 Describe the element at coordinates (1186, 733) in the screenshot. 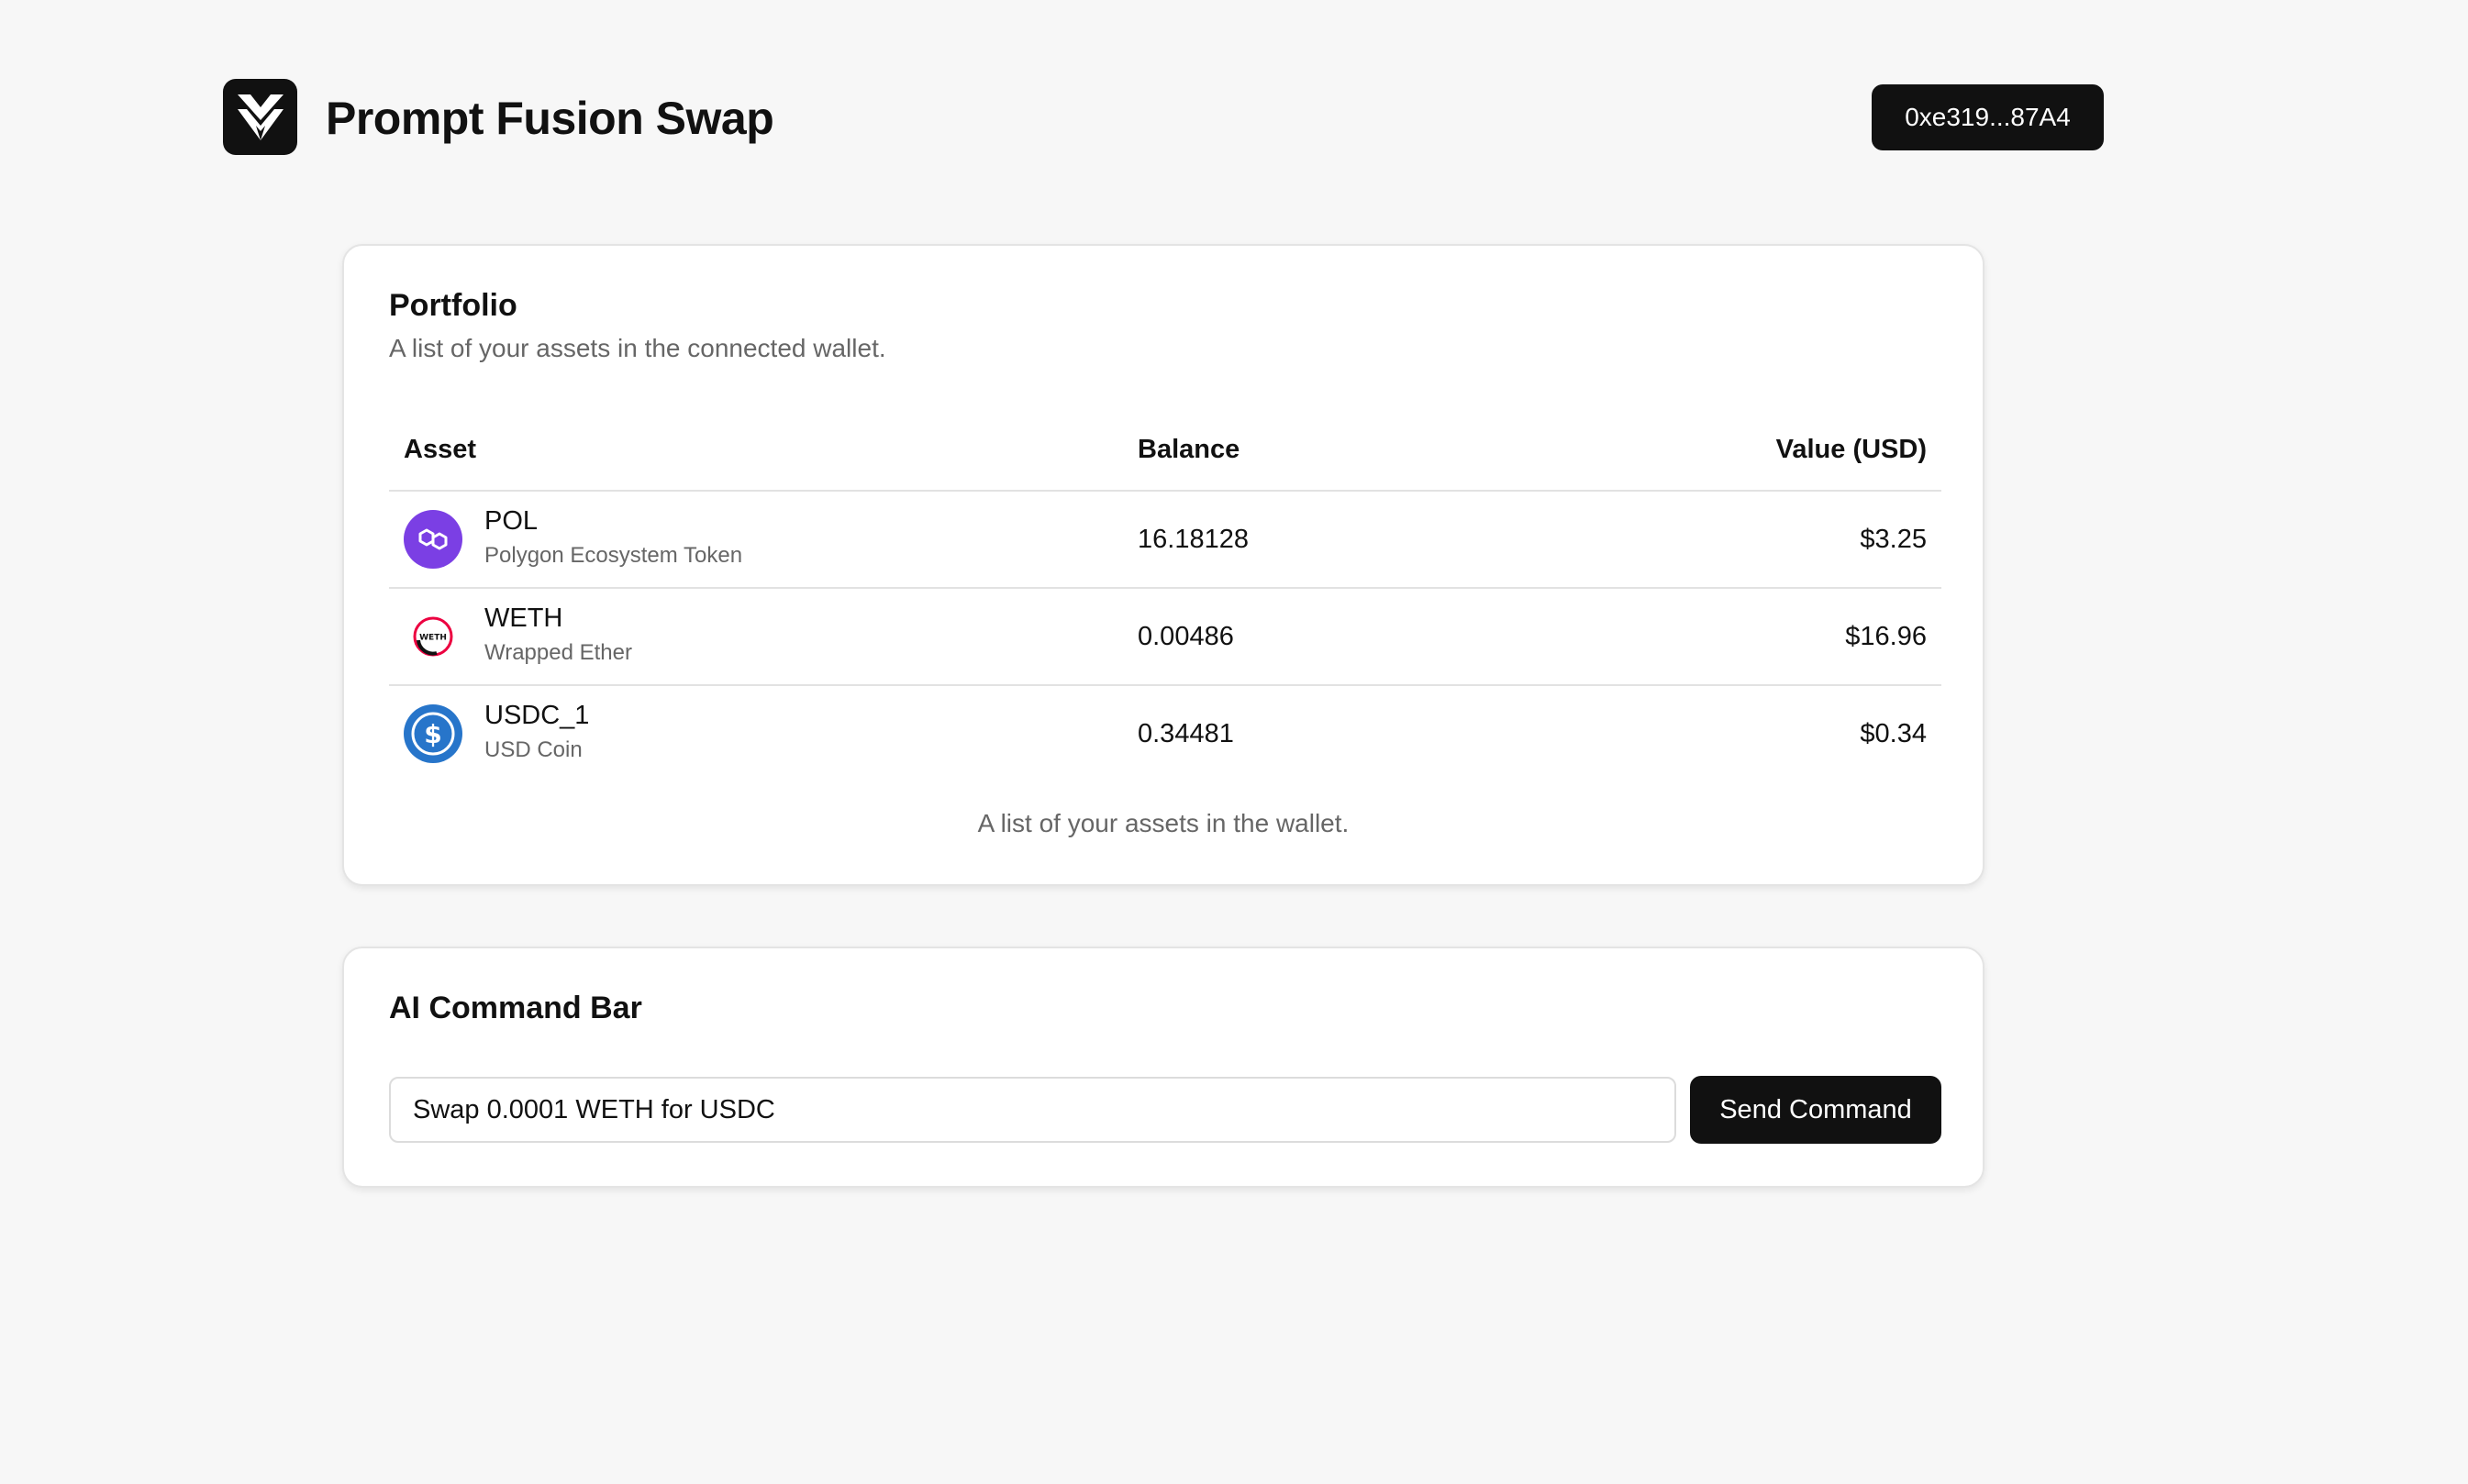

I see `asset-balance: 0.34481` at that location.